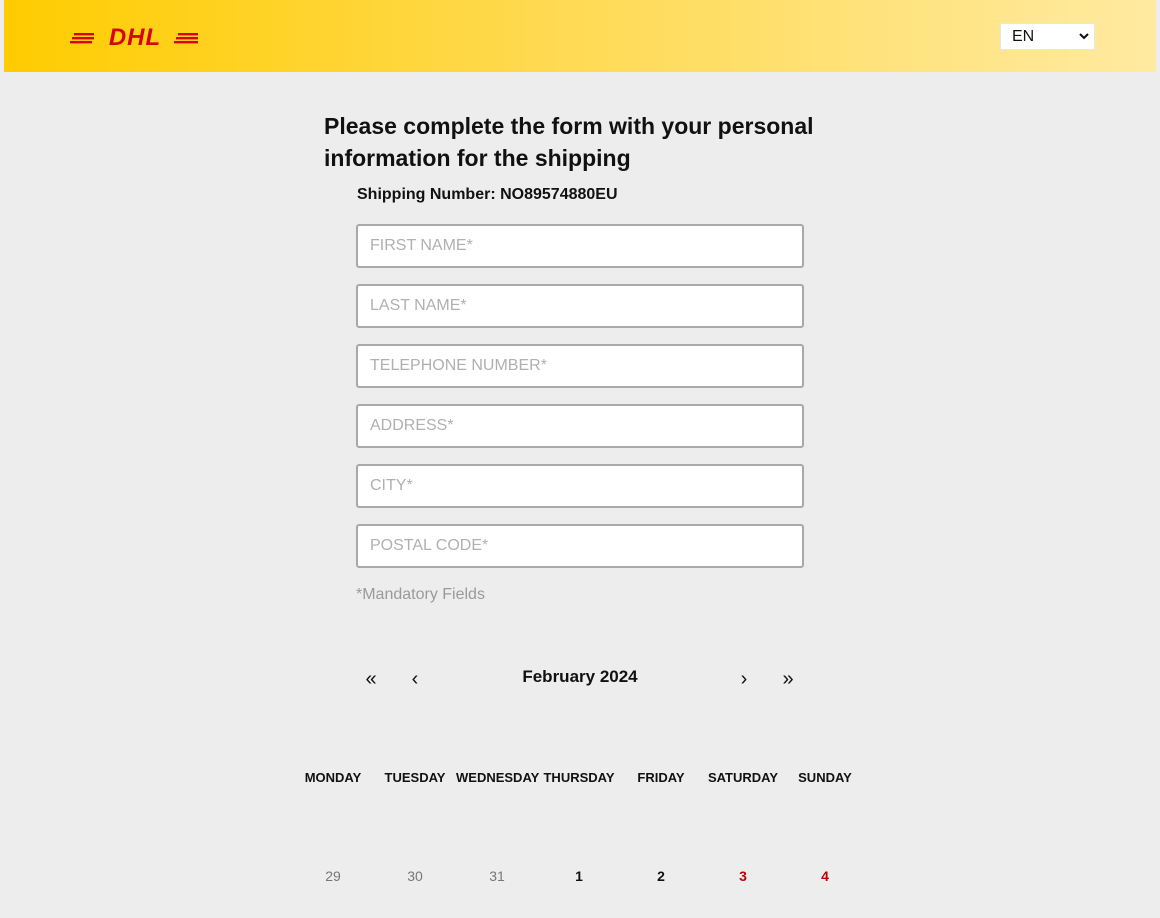 The width and height of the screenshot is (1160, 918). Describe the element at coordinates (825, 777) in the screenshot. I see `weekday-sunday: SUNDAY` at that location.